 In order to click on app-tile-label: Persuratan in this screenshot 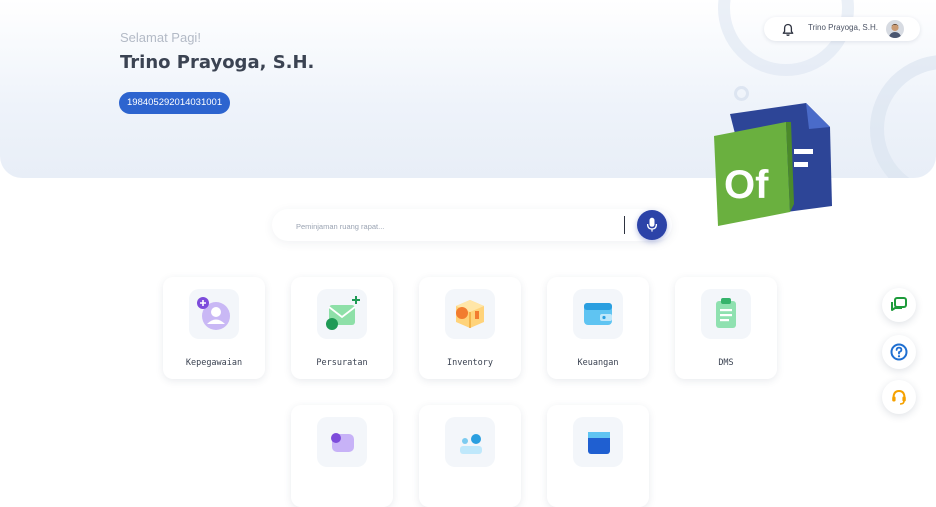, I will do `click(342, 363)`.